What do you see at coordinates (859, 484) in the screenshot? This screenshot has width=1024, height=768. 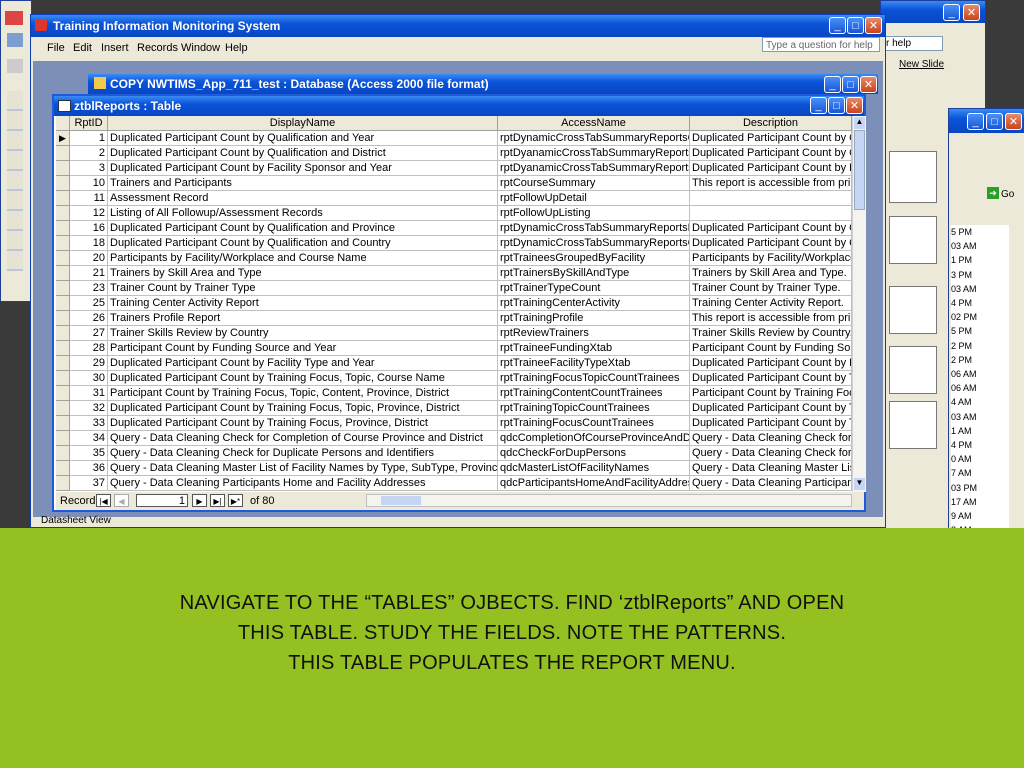 I see `scroll-down-icon: ▼` at bounding box center [859, 484].